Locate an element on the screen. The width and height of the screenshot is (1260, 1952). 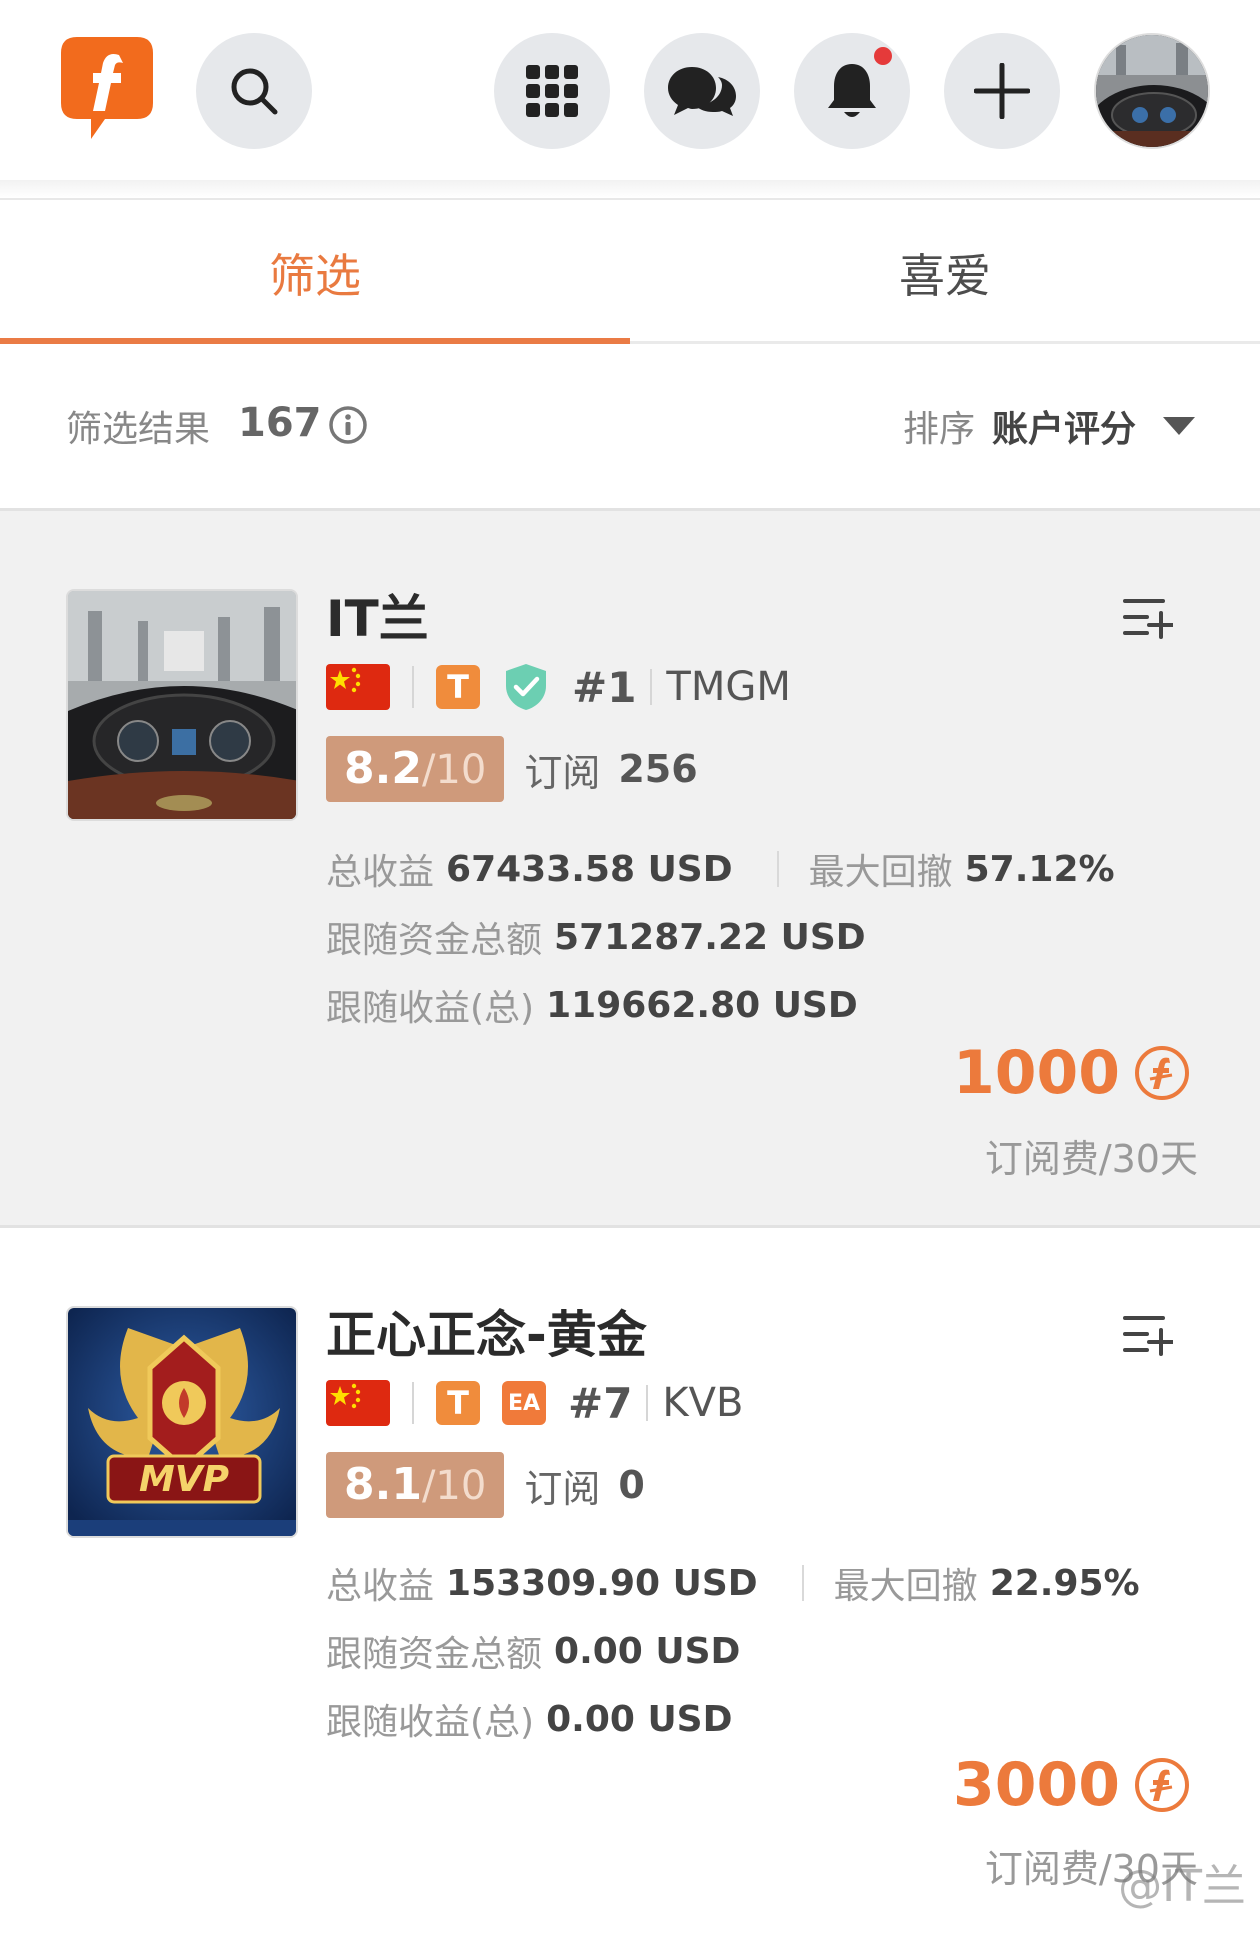
trader-badges: T EA #7 KVB is located at coordinates (534, 1403).